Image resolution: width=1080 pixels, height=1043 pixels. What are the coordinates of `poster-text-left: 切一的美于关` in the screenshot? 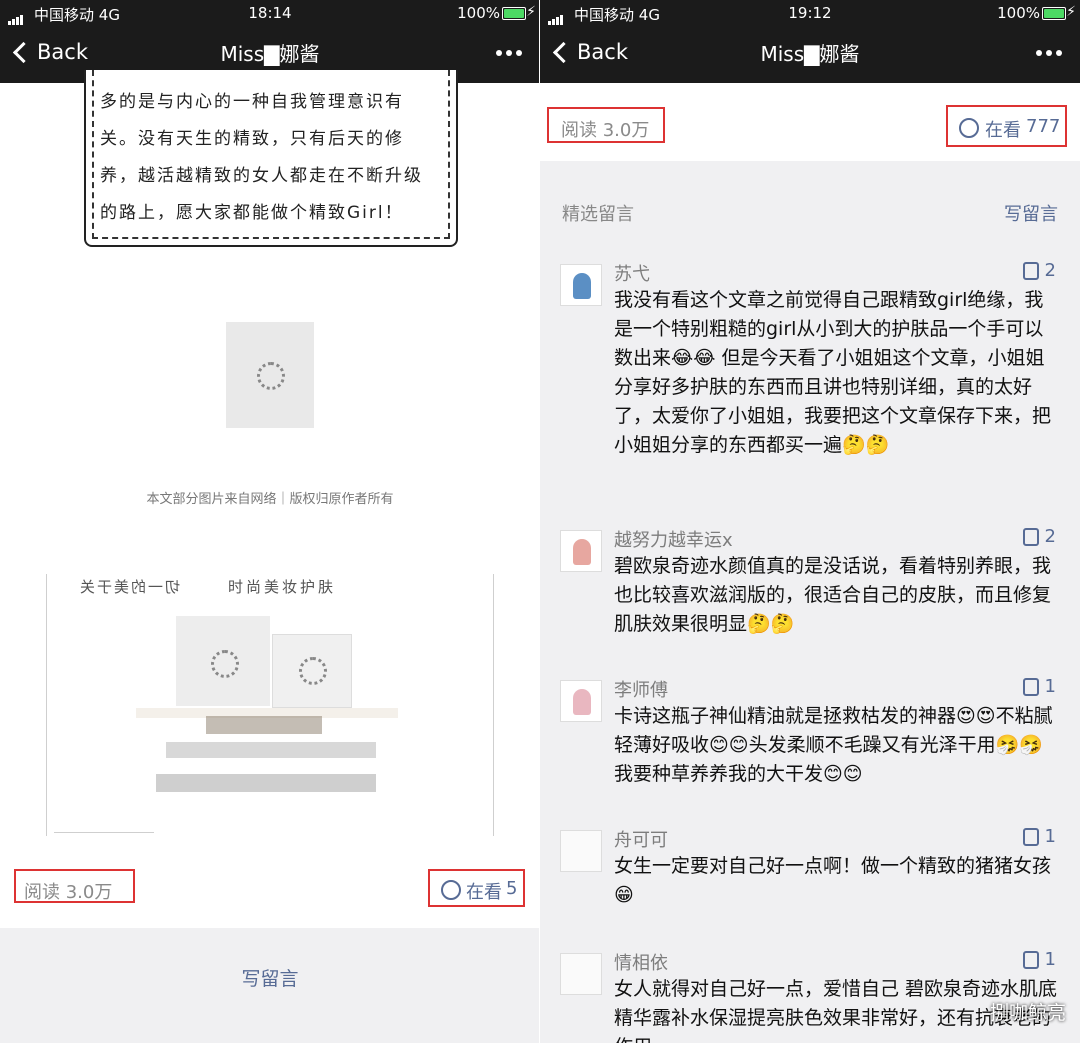 It's located at (129, 587).